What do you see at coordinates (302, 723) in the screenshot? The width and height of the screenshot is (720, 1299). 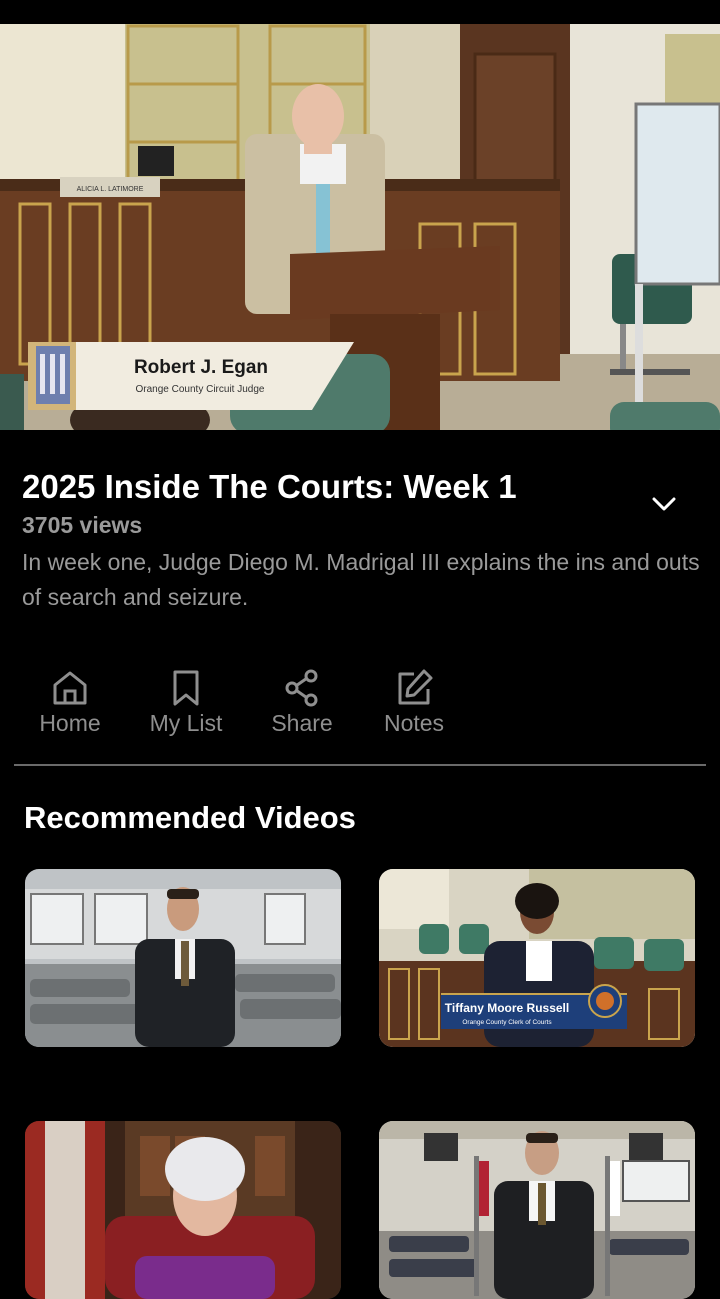 I see `share-label: Share` at bounding box center [302, 723].